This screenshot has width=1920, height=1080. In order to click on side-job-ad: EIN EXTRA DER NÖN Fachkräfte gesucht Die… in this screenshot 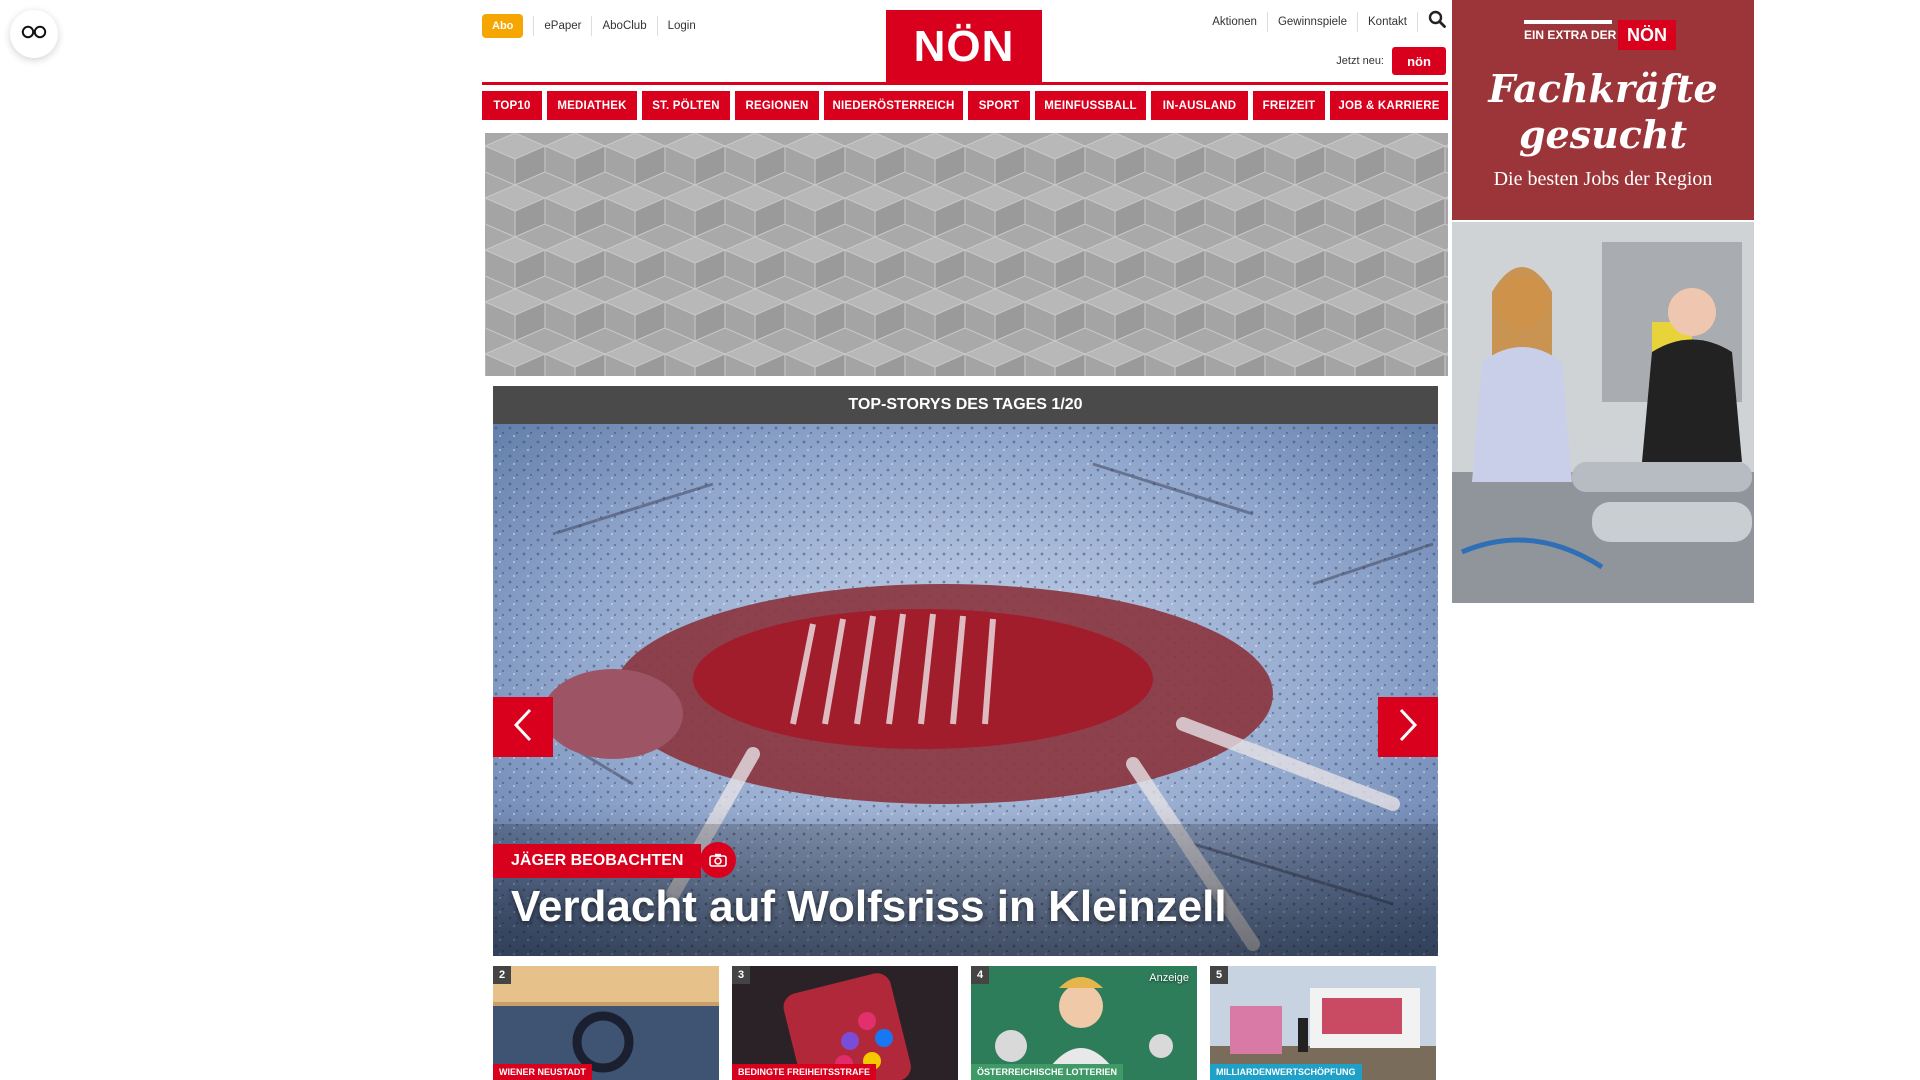, I will do `click(1603, 301)`.